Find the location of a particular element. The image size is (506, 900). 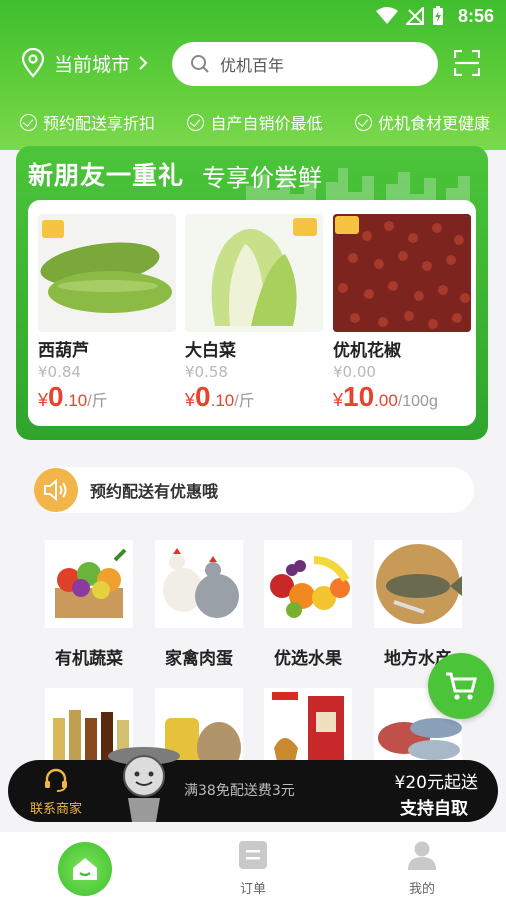

headset-icon is located at coordinates (56, 780).